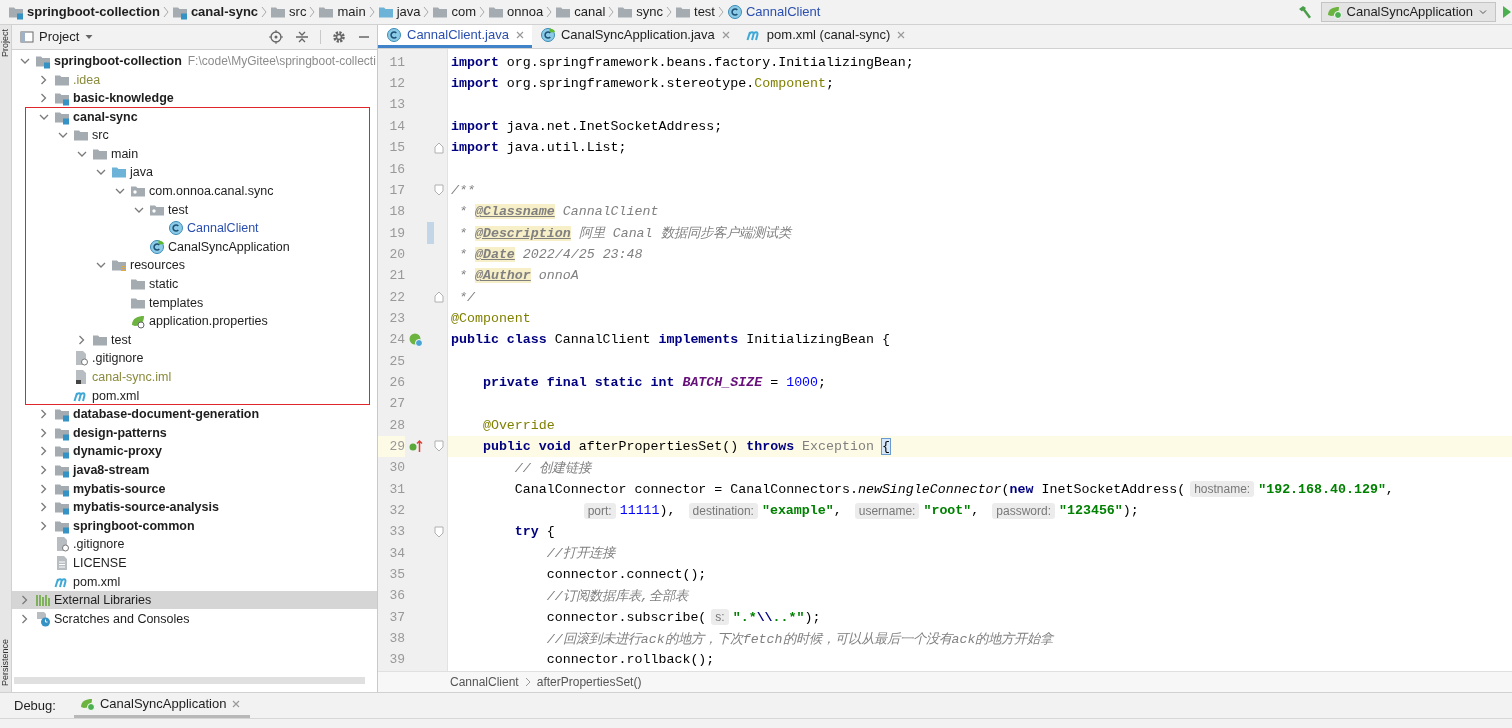  I want to click on line-number: 38, so click(396, 639).